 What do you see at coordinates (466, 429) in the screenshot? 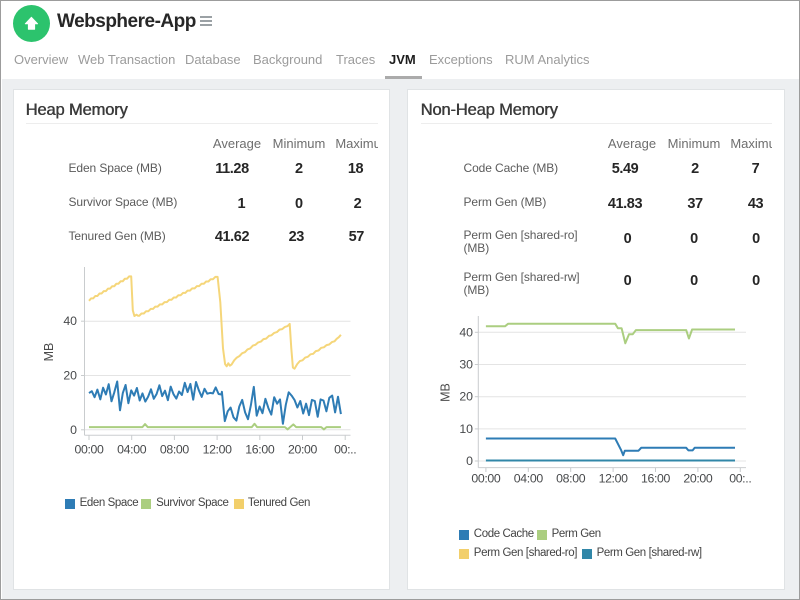
I see `svg-text: 10` at bounding box center [466, 429].